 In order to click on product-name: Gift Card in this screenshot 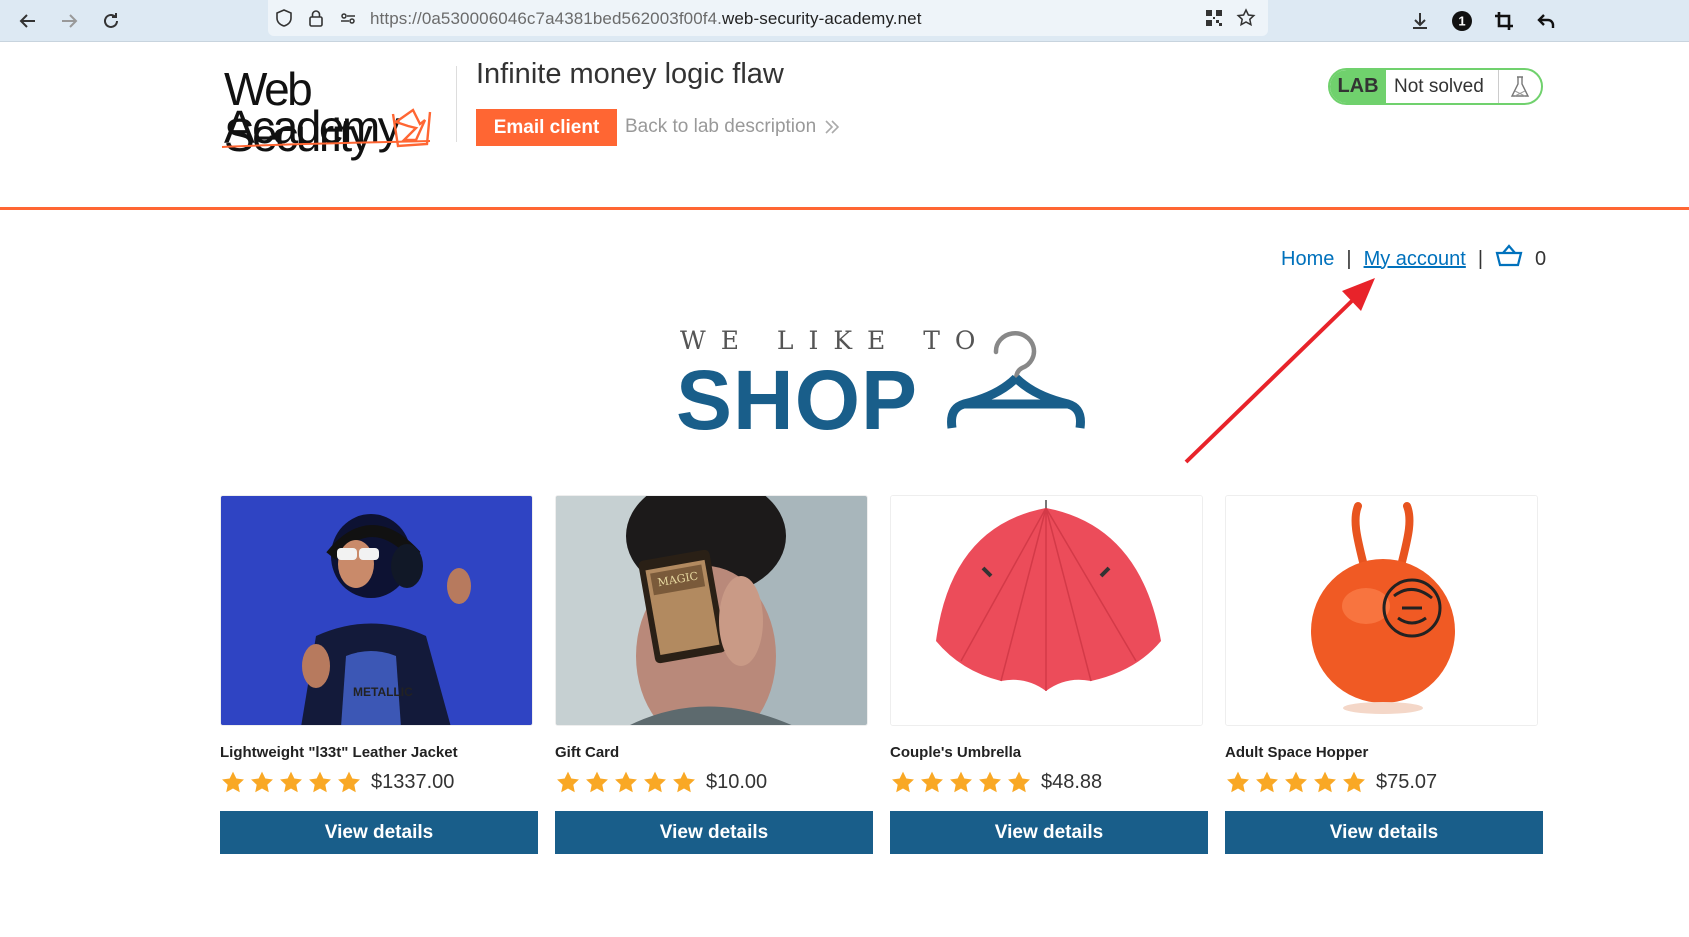, I will do `click(587, 752)`.